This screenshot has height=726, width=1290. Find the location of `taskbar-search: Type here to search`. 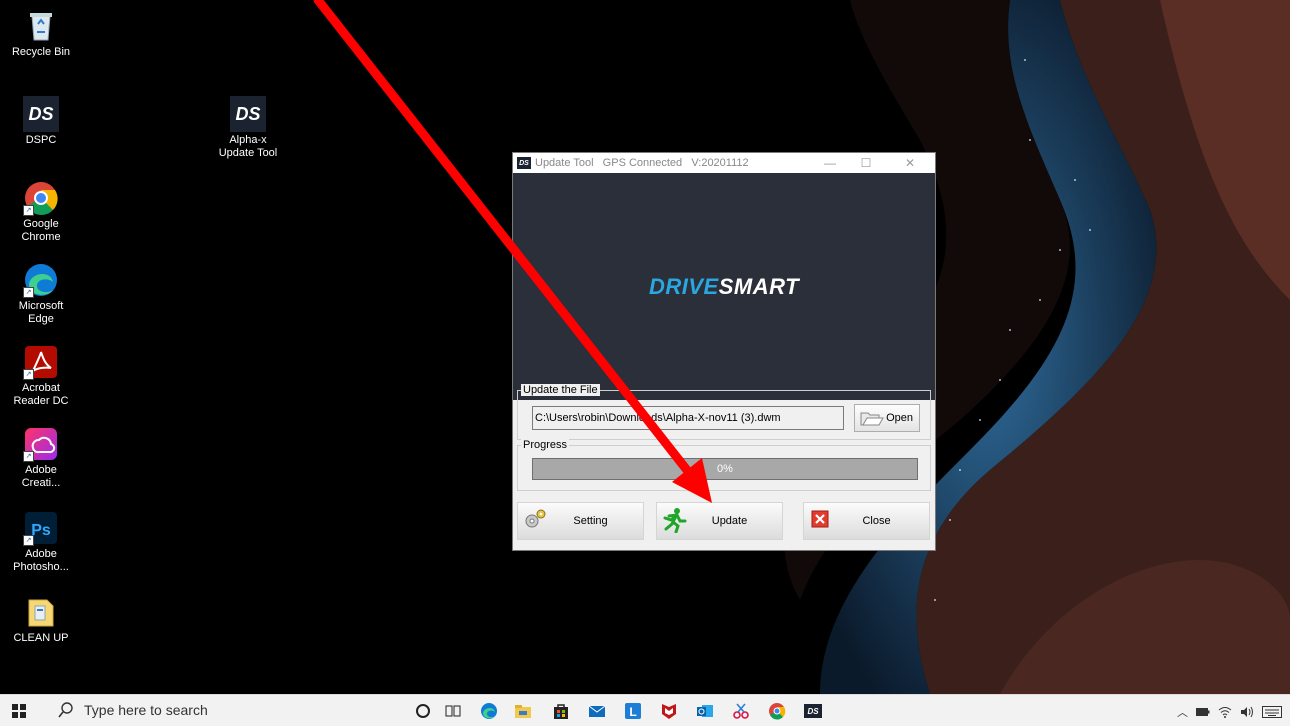

taskbar-search: Type here to search is located at coordinates (133, 710).